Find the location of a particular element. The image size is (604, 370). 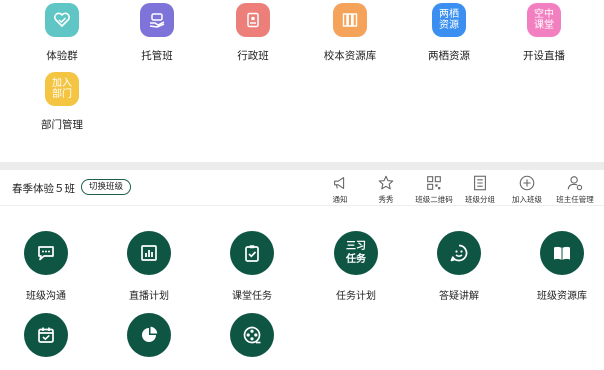

fn-task-plan: 三习 任务 任务计划 is located at coordinates (356, 266).